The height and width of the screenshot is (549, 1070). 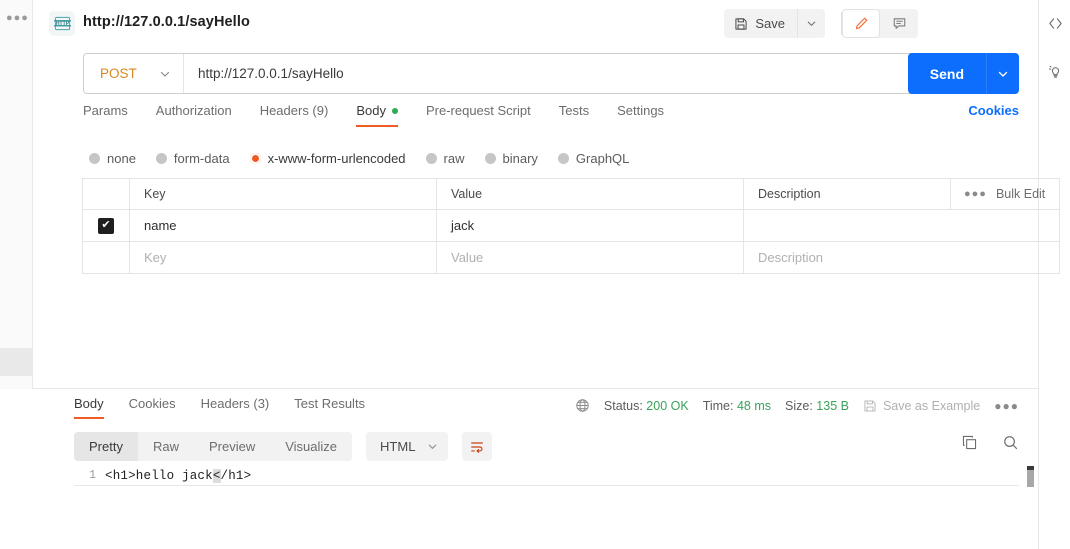 I want to click on bulk-edit-button: Bulk Edit, so click(x=1020, y=194).